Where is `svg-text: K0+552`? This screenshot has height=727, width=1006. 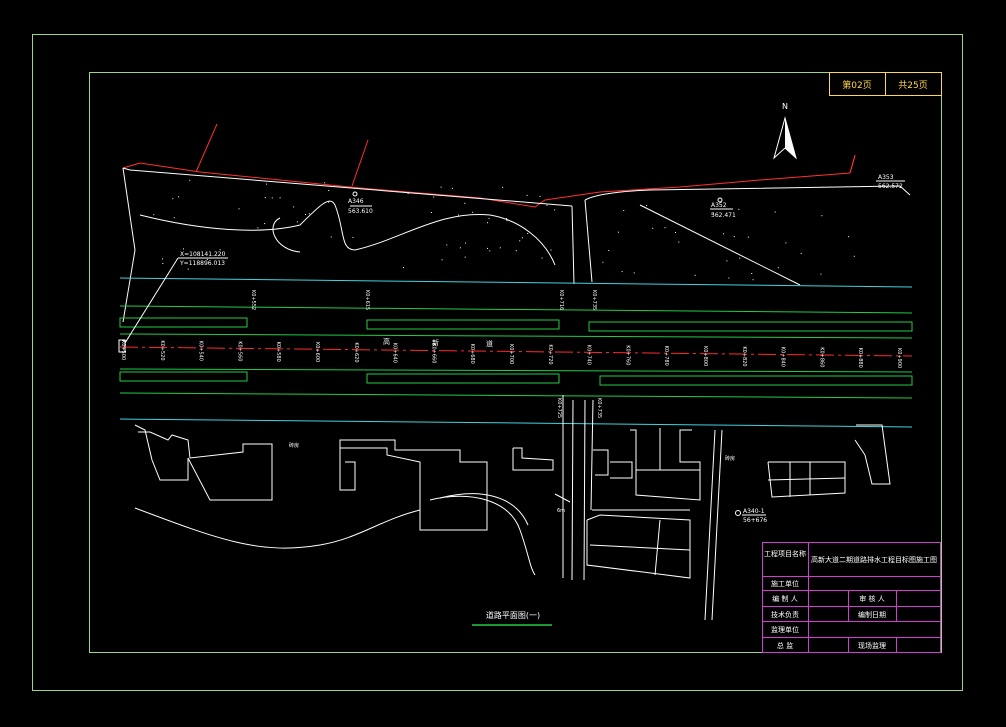 svg-text: K0+552 is located at coordinates (253, 300).